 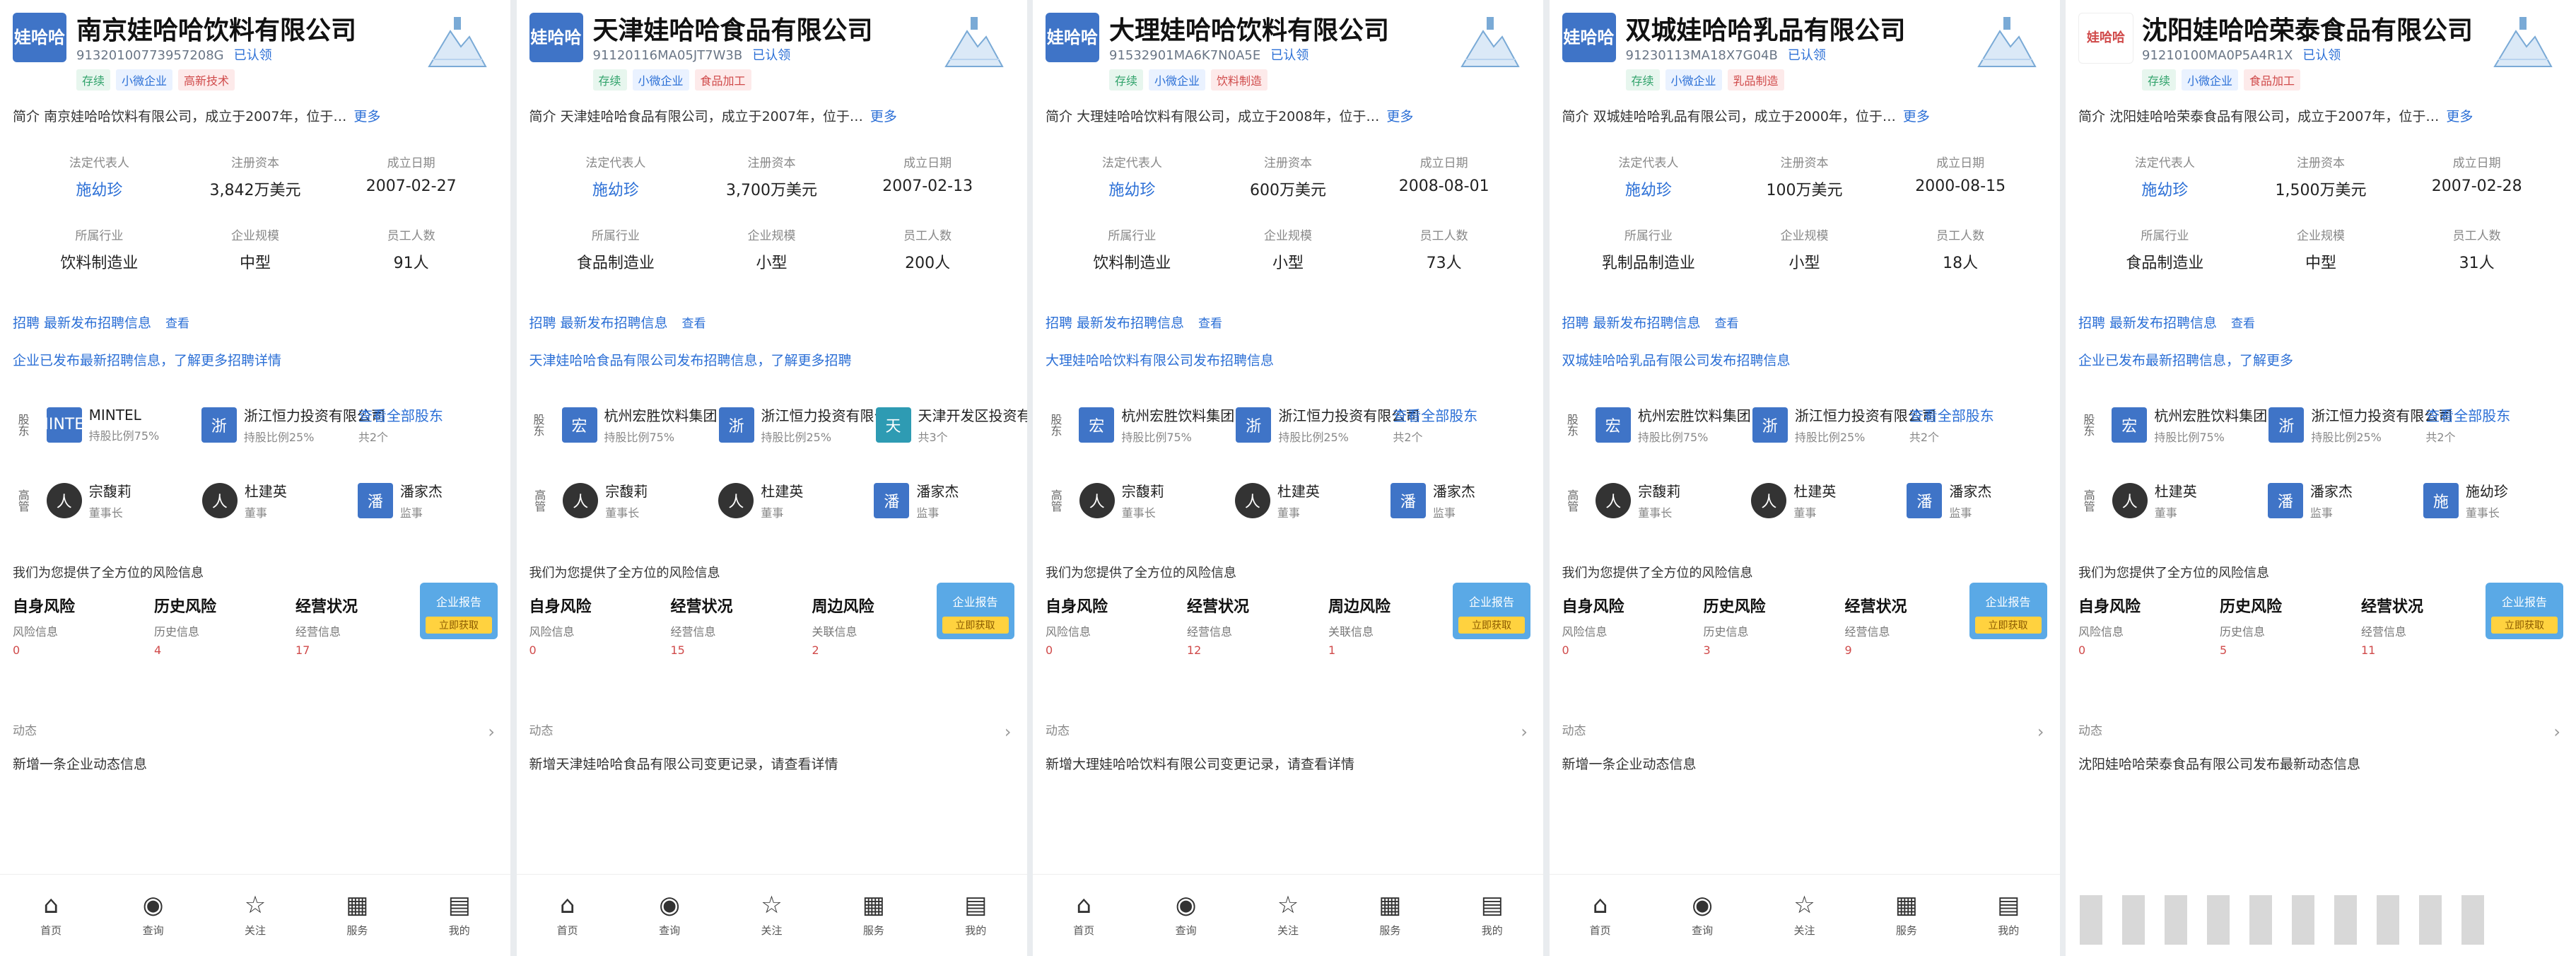 What do you see at coordinates (2321, 321) in the screenshot?
I see `recruitment-news: 招聘 最新发布招聘信息 查看 企业已发布最新招聘信息，了解更多` at bounding box center [2321, 321].